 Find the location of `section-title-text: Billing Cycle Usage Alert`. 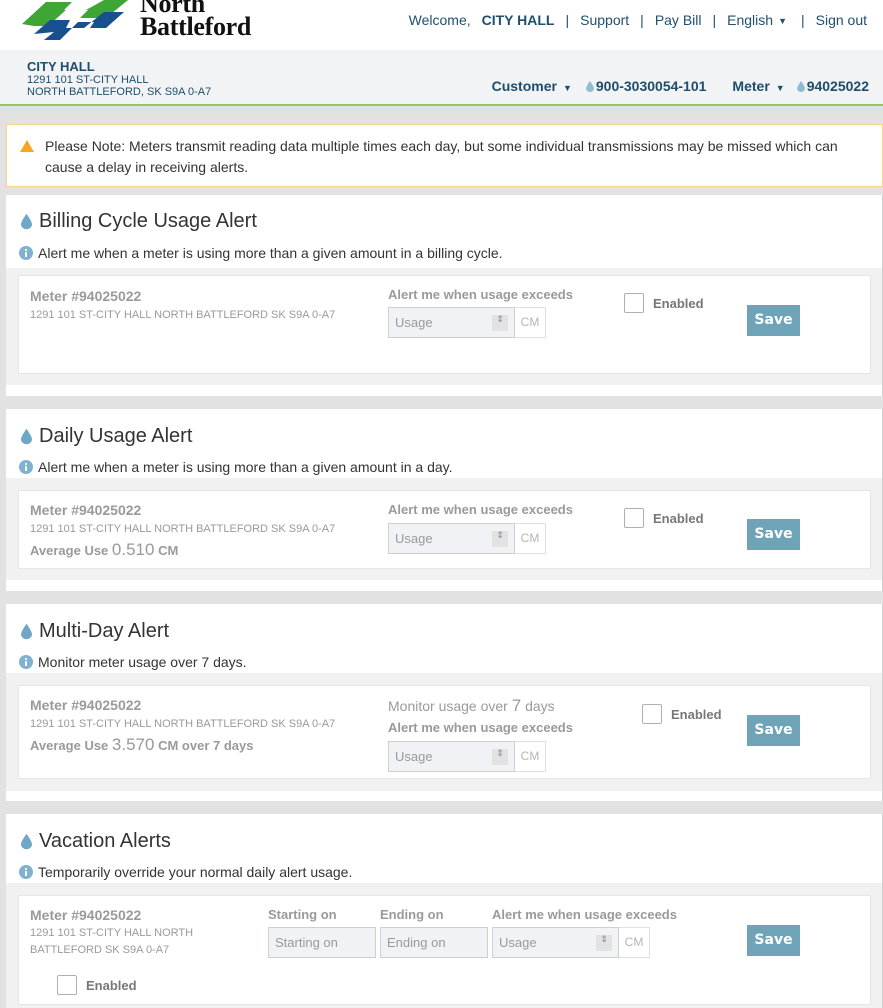

section-title-text: Billing Cycle Usage Alert is located at coordinates (148, 221).